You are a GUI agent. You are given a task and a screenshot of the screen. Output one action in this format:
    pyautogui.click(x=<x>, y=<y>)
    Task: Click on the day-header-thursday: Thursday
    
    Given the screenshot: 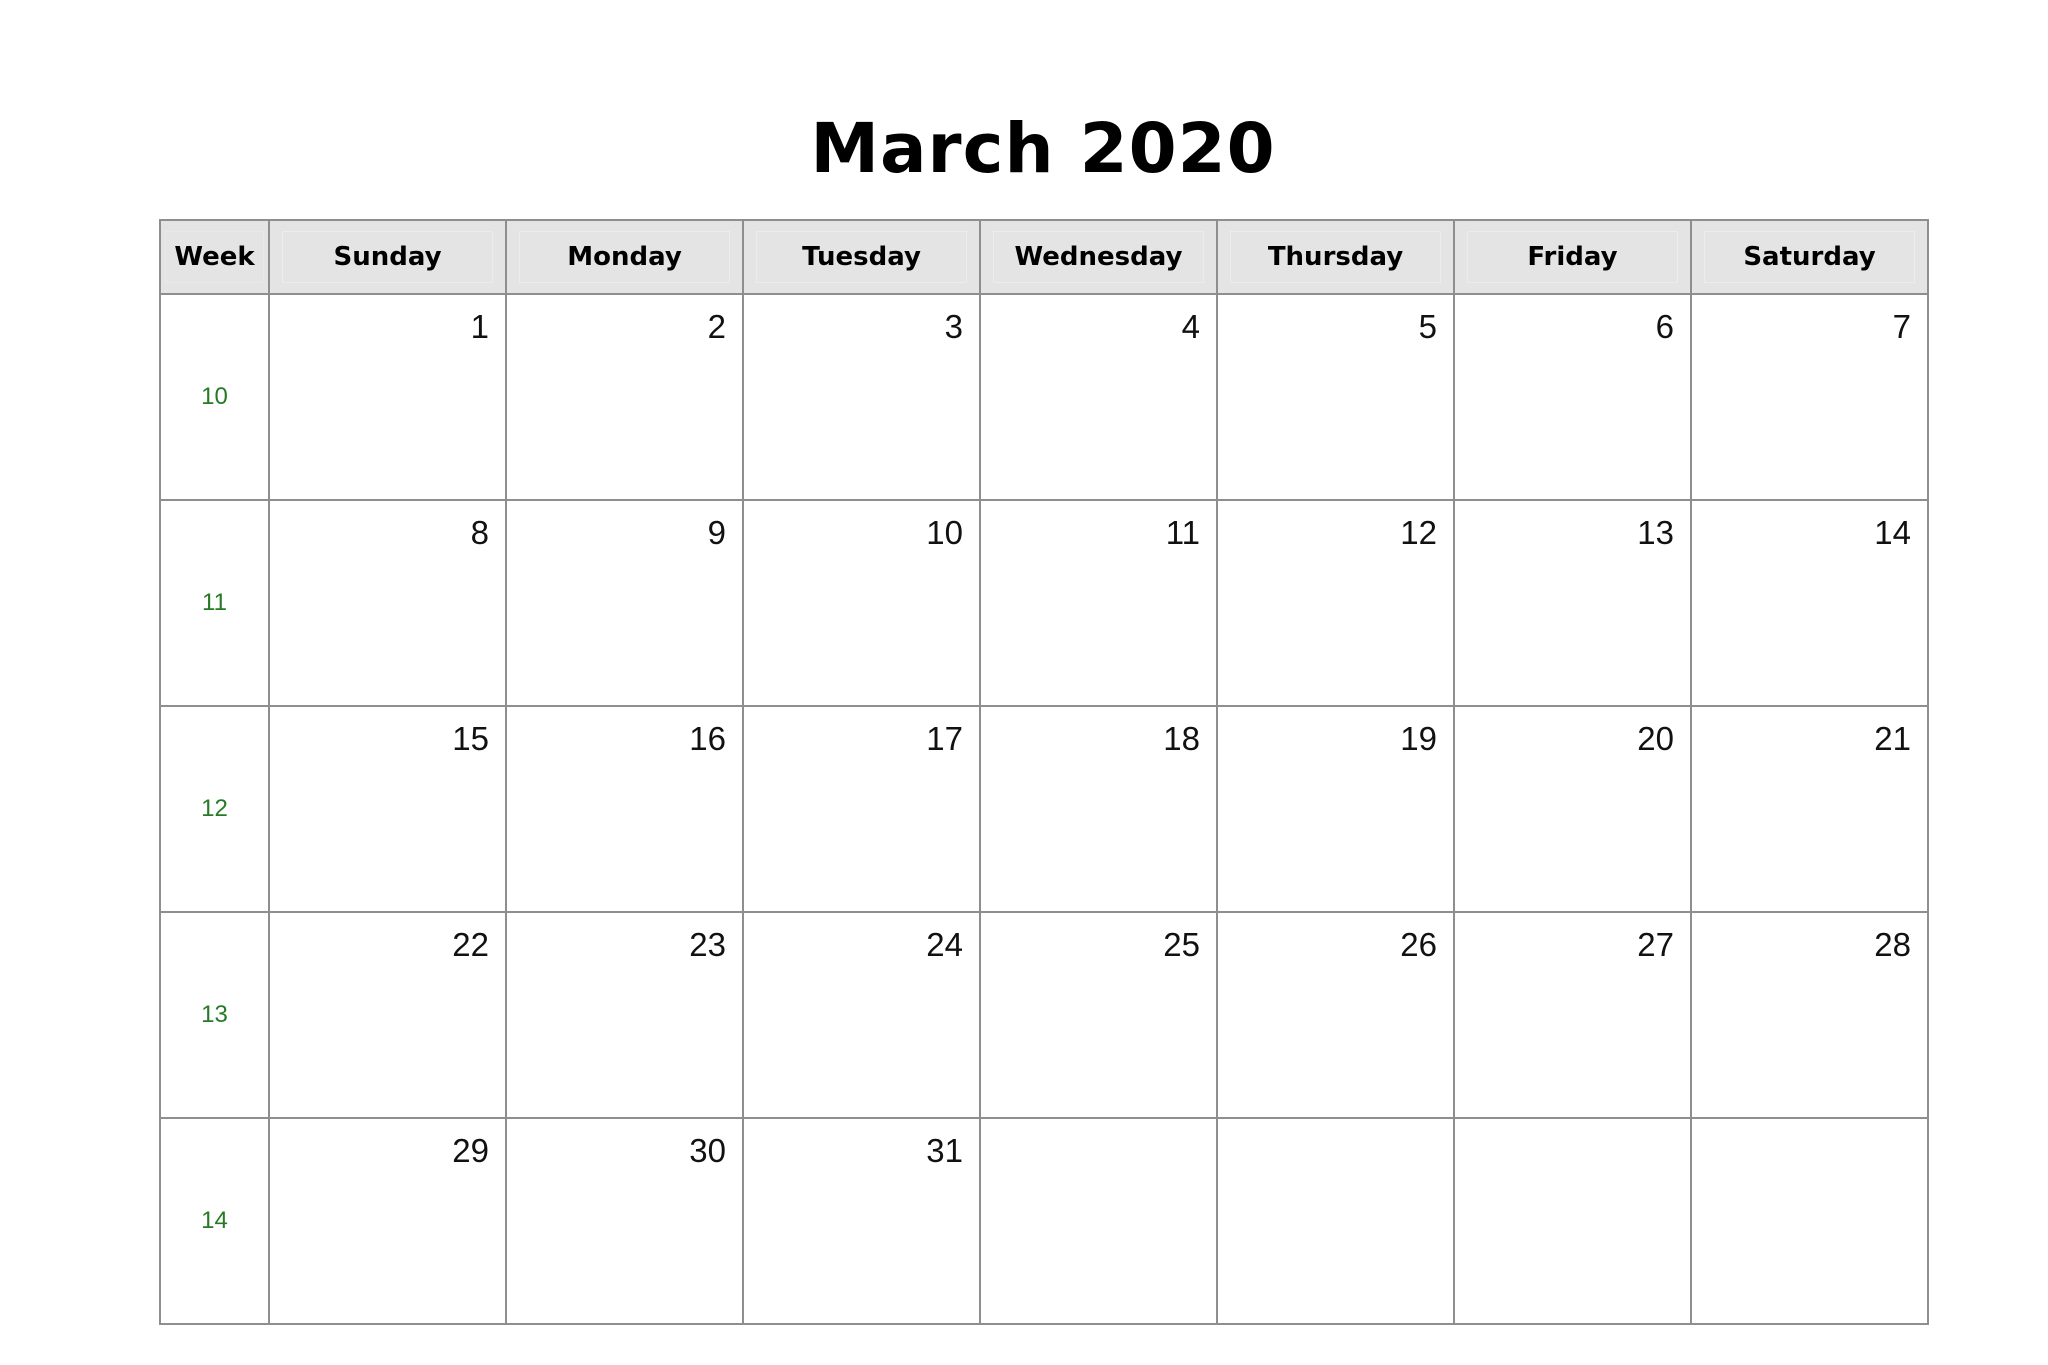 What is the action you would take?
    pyautogui.click(x=1335, y=257)
    